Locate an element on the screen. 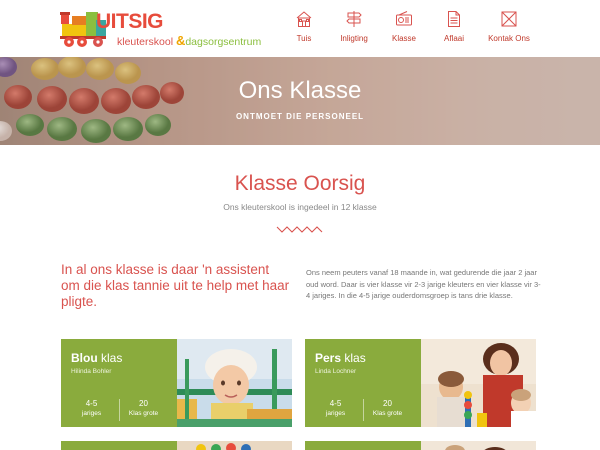  section-title: Klasse Oorsig is located at coordinates (300, 183).